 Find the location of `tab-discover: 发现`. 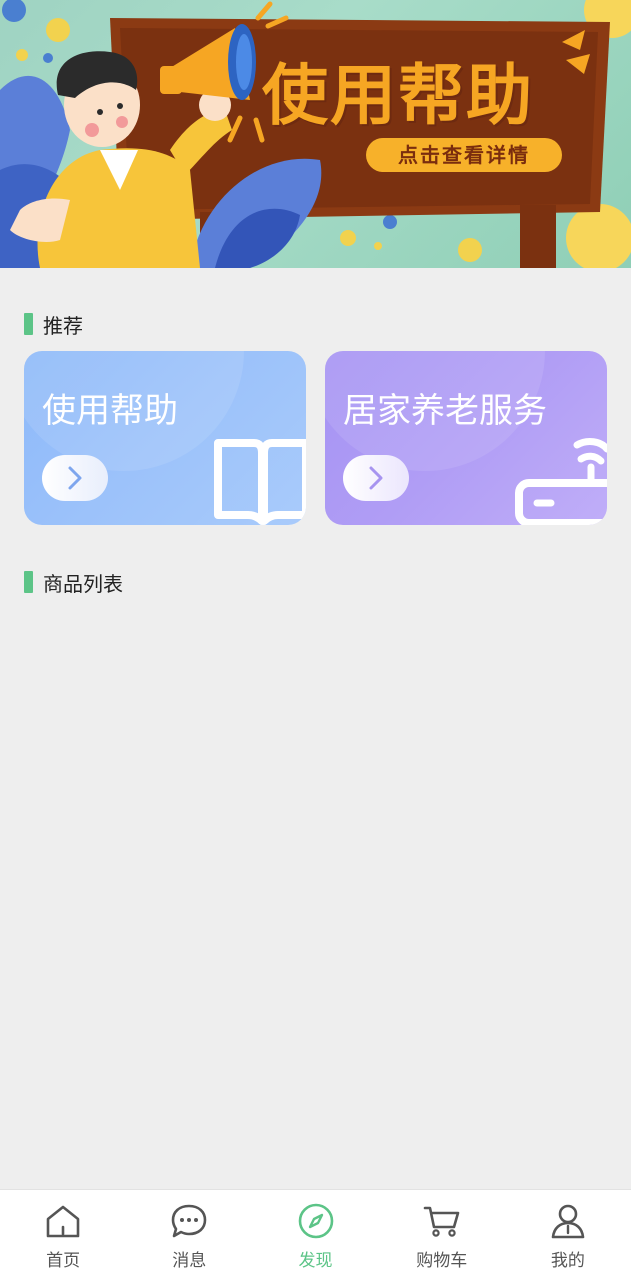

tab-discover: 发现 is located at coordinates (315, 1235).